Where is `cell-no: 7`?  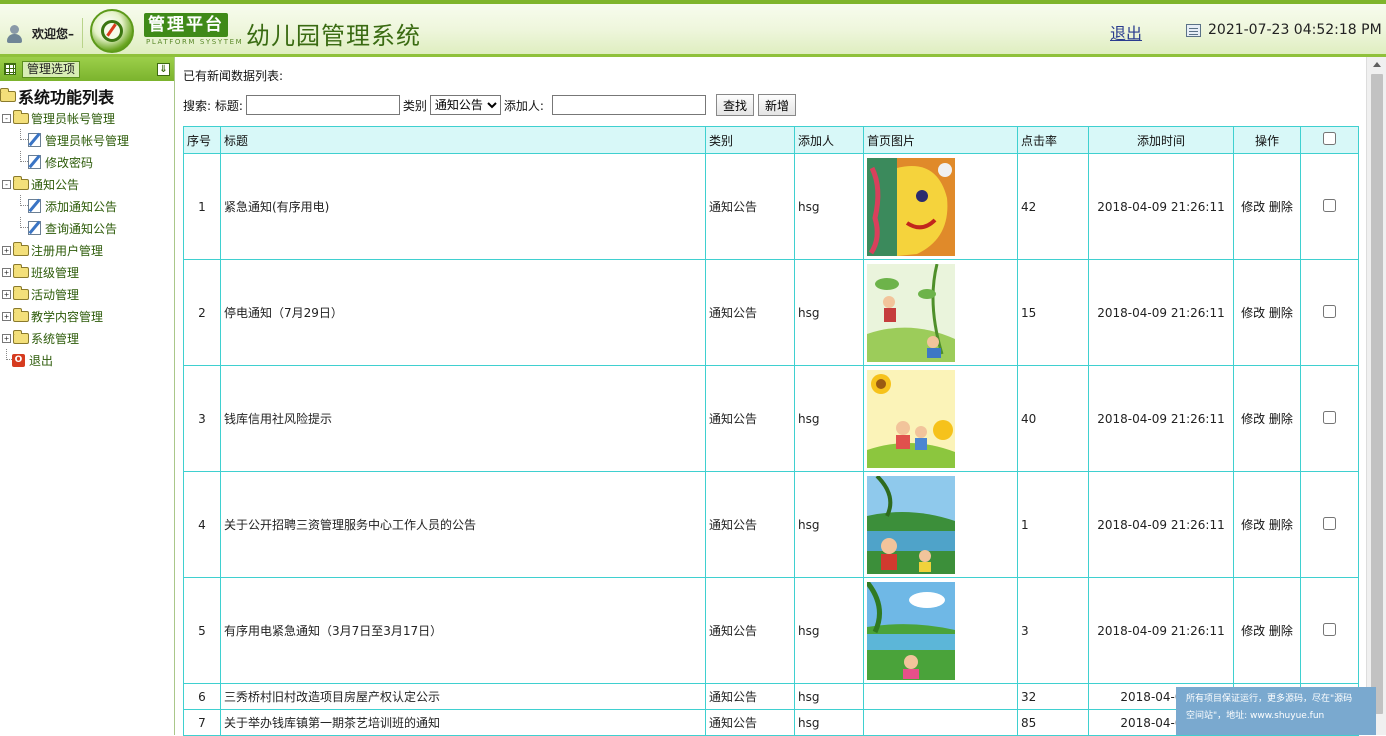
cell-no: 7 is located at coordinates (202, 722).